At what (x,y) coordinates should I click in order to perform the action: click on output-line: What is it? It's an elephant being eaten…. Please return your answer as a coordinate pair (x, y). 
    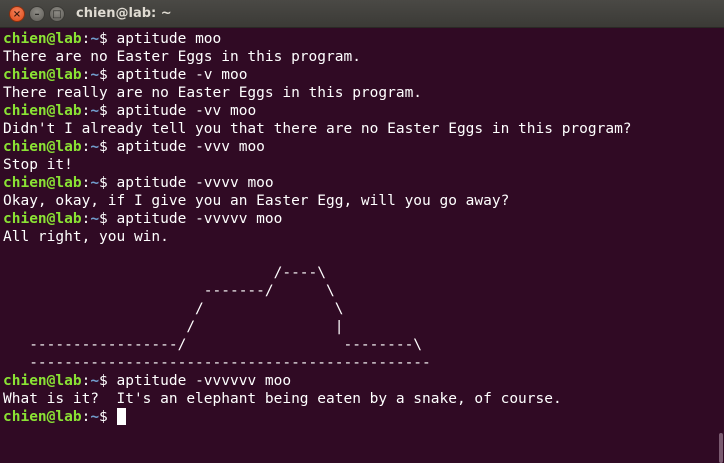
    Looking at the image, I should click on (282, 399).